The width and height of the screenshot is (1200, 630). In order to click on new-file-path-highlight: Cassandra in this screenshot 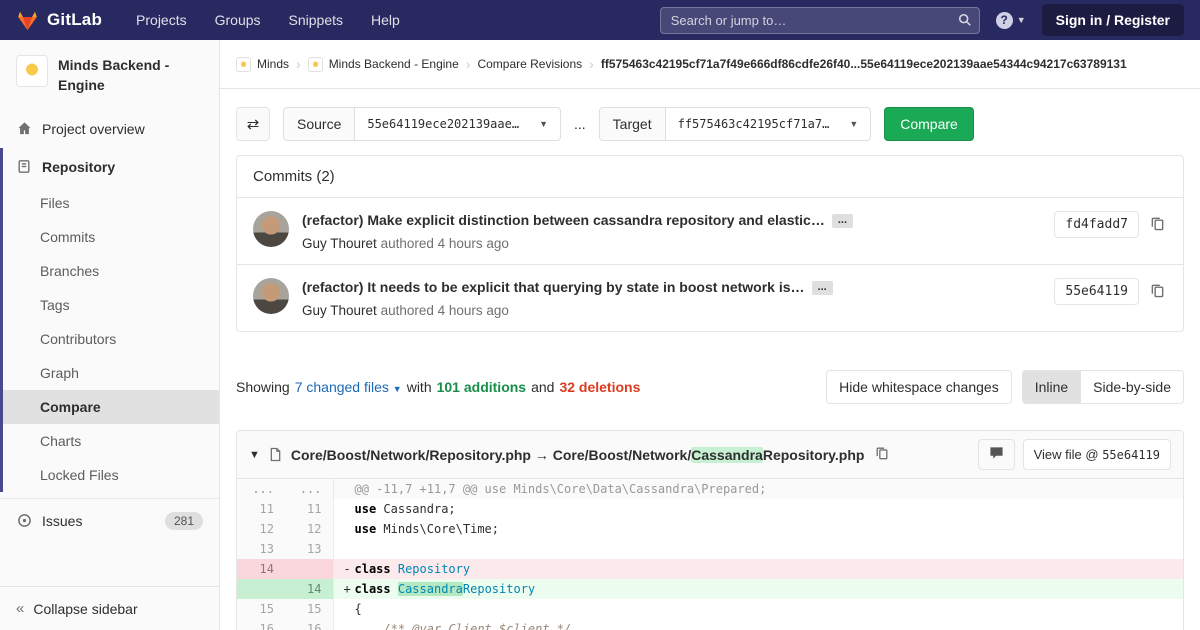, I will do `click(727, 454)`.